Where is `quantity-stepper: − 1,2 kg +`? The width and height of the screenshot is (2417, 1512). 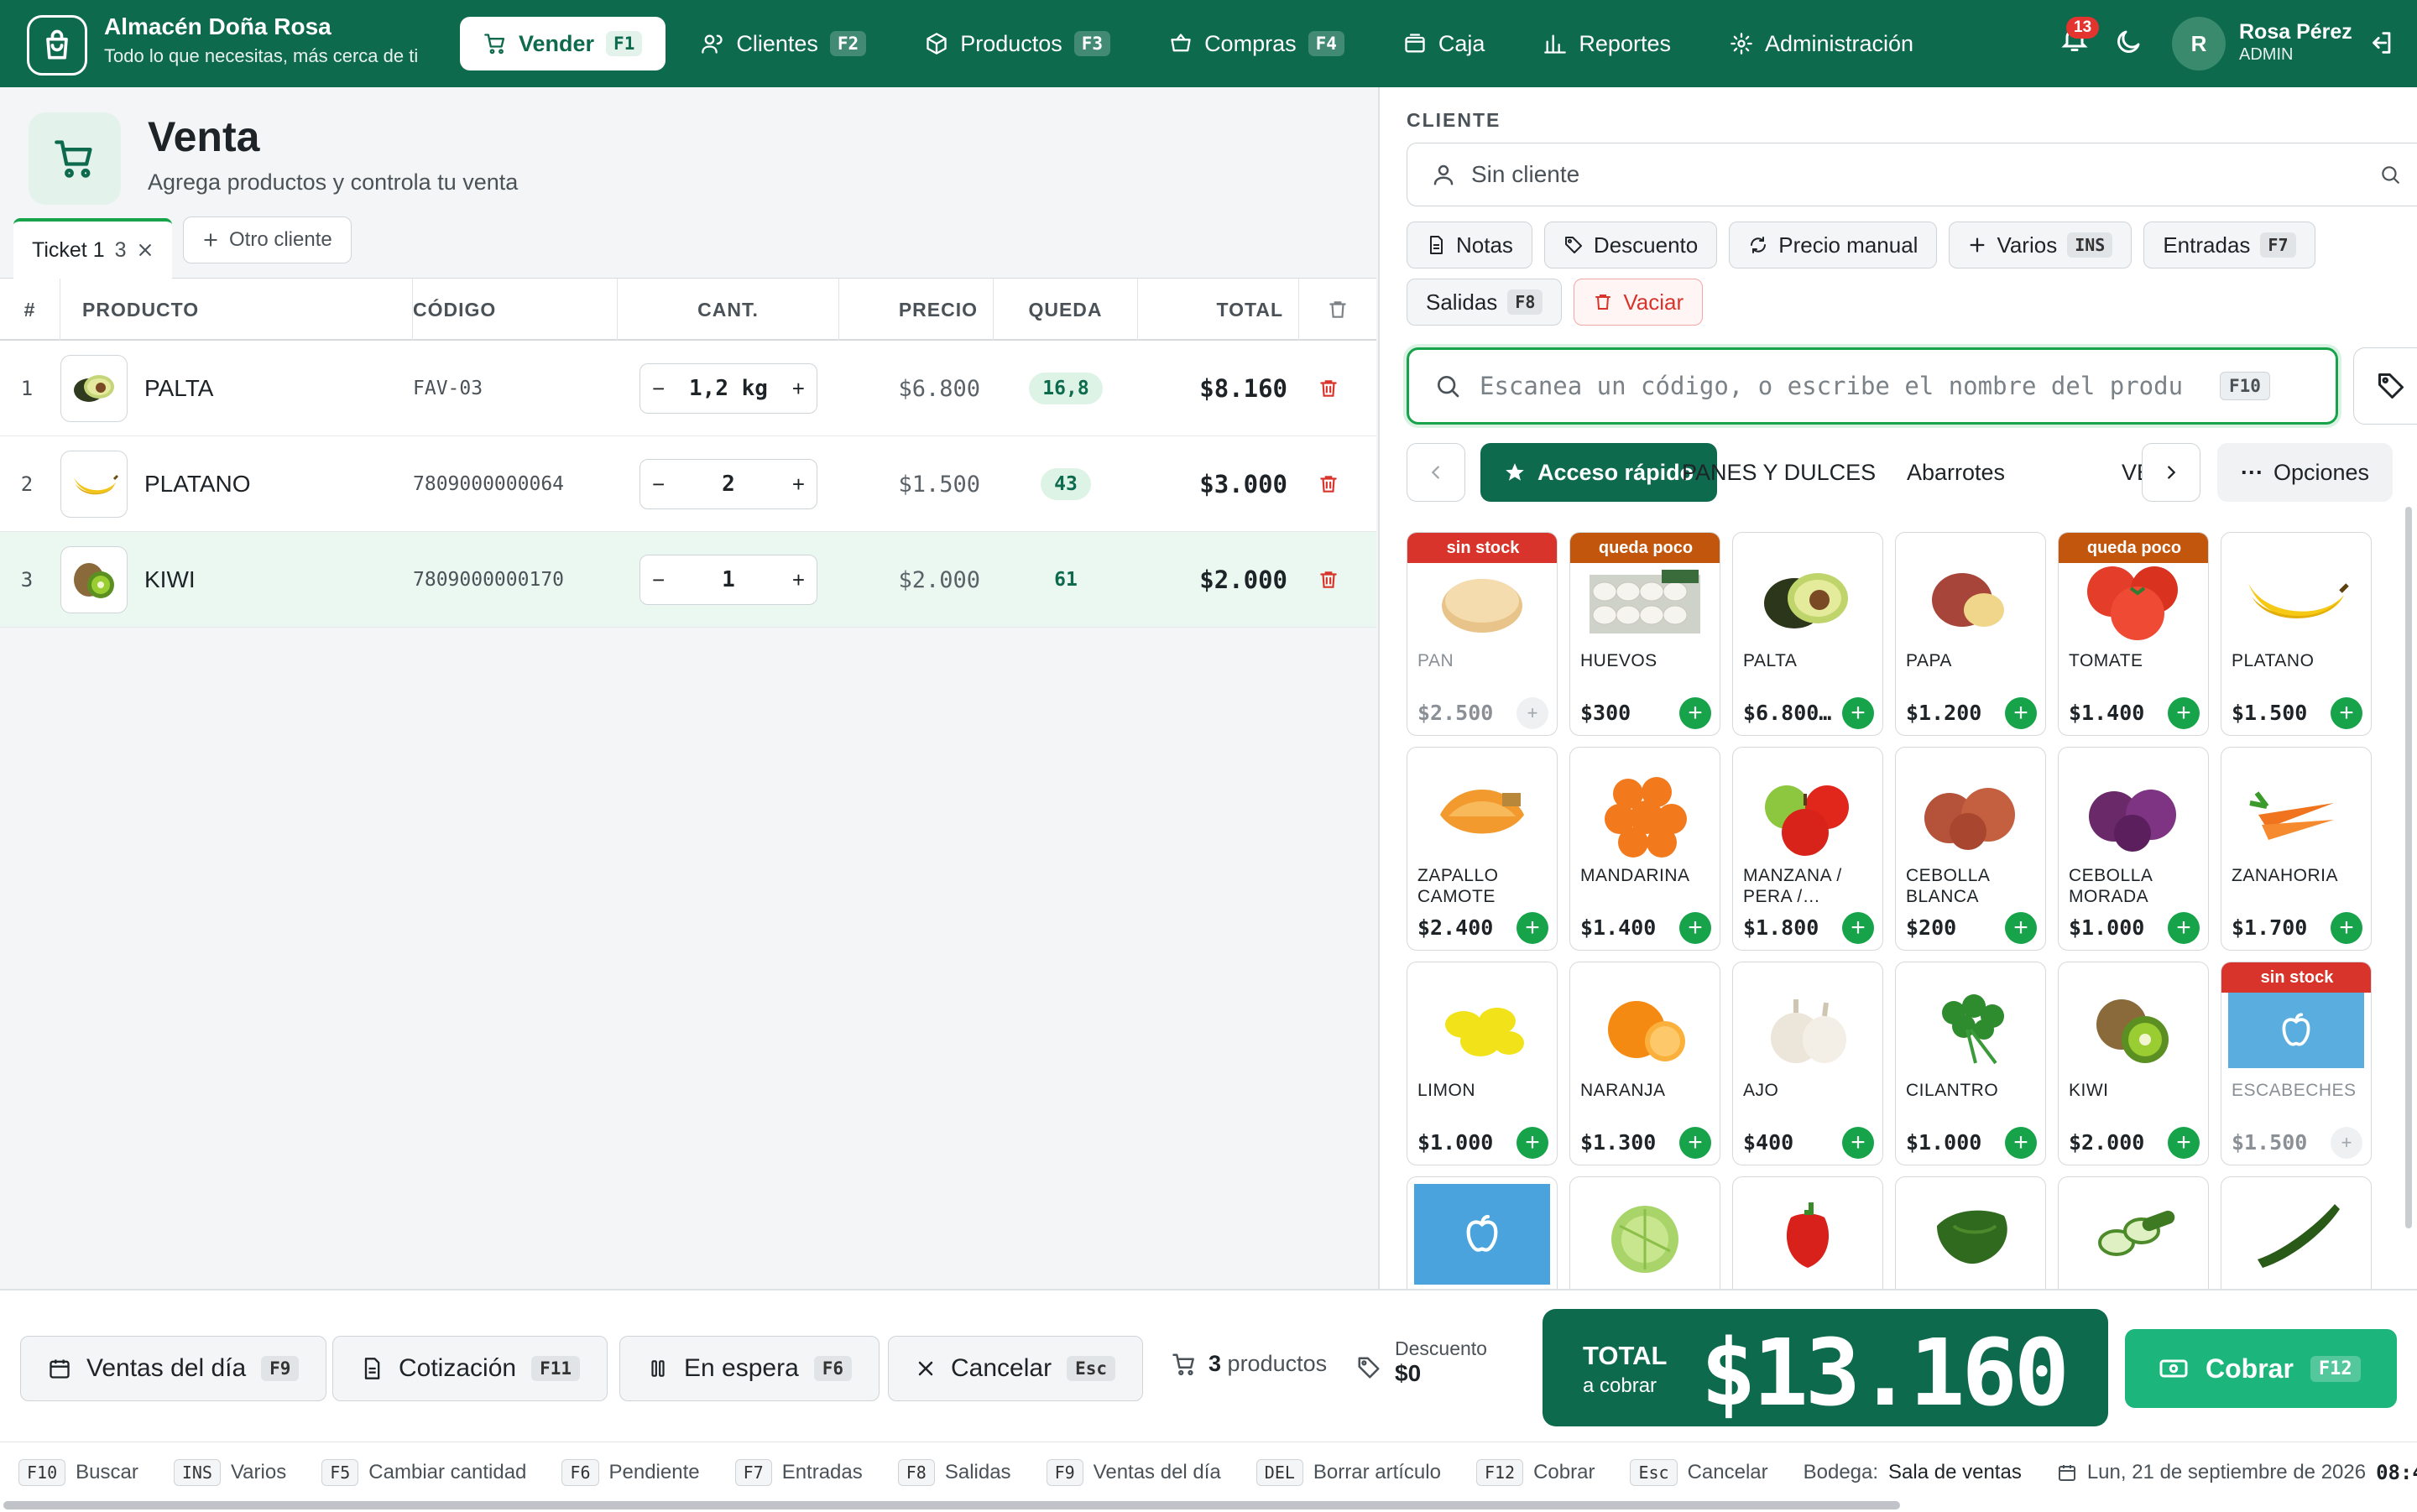 quantity-stepper: − 1,2 kg + is located at coordinates (728, 389).